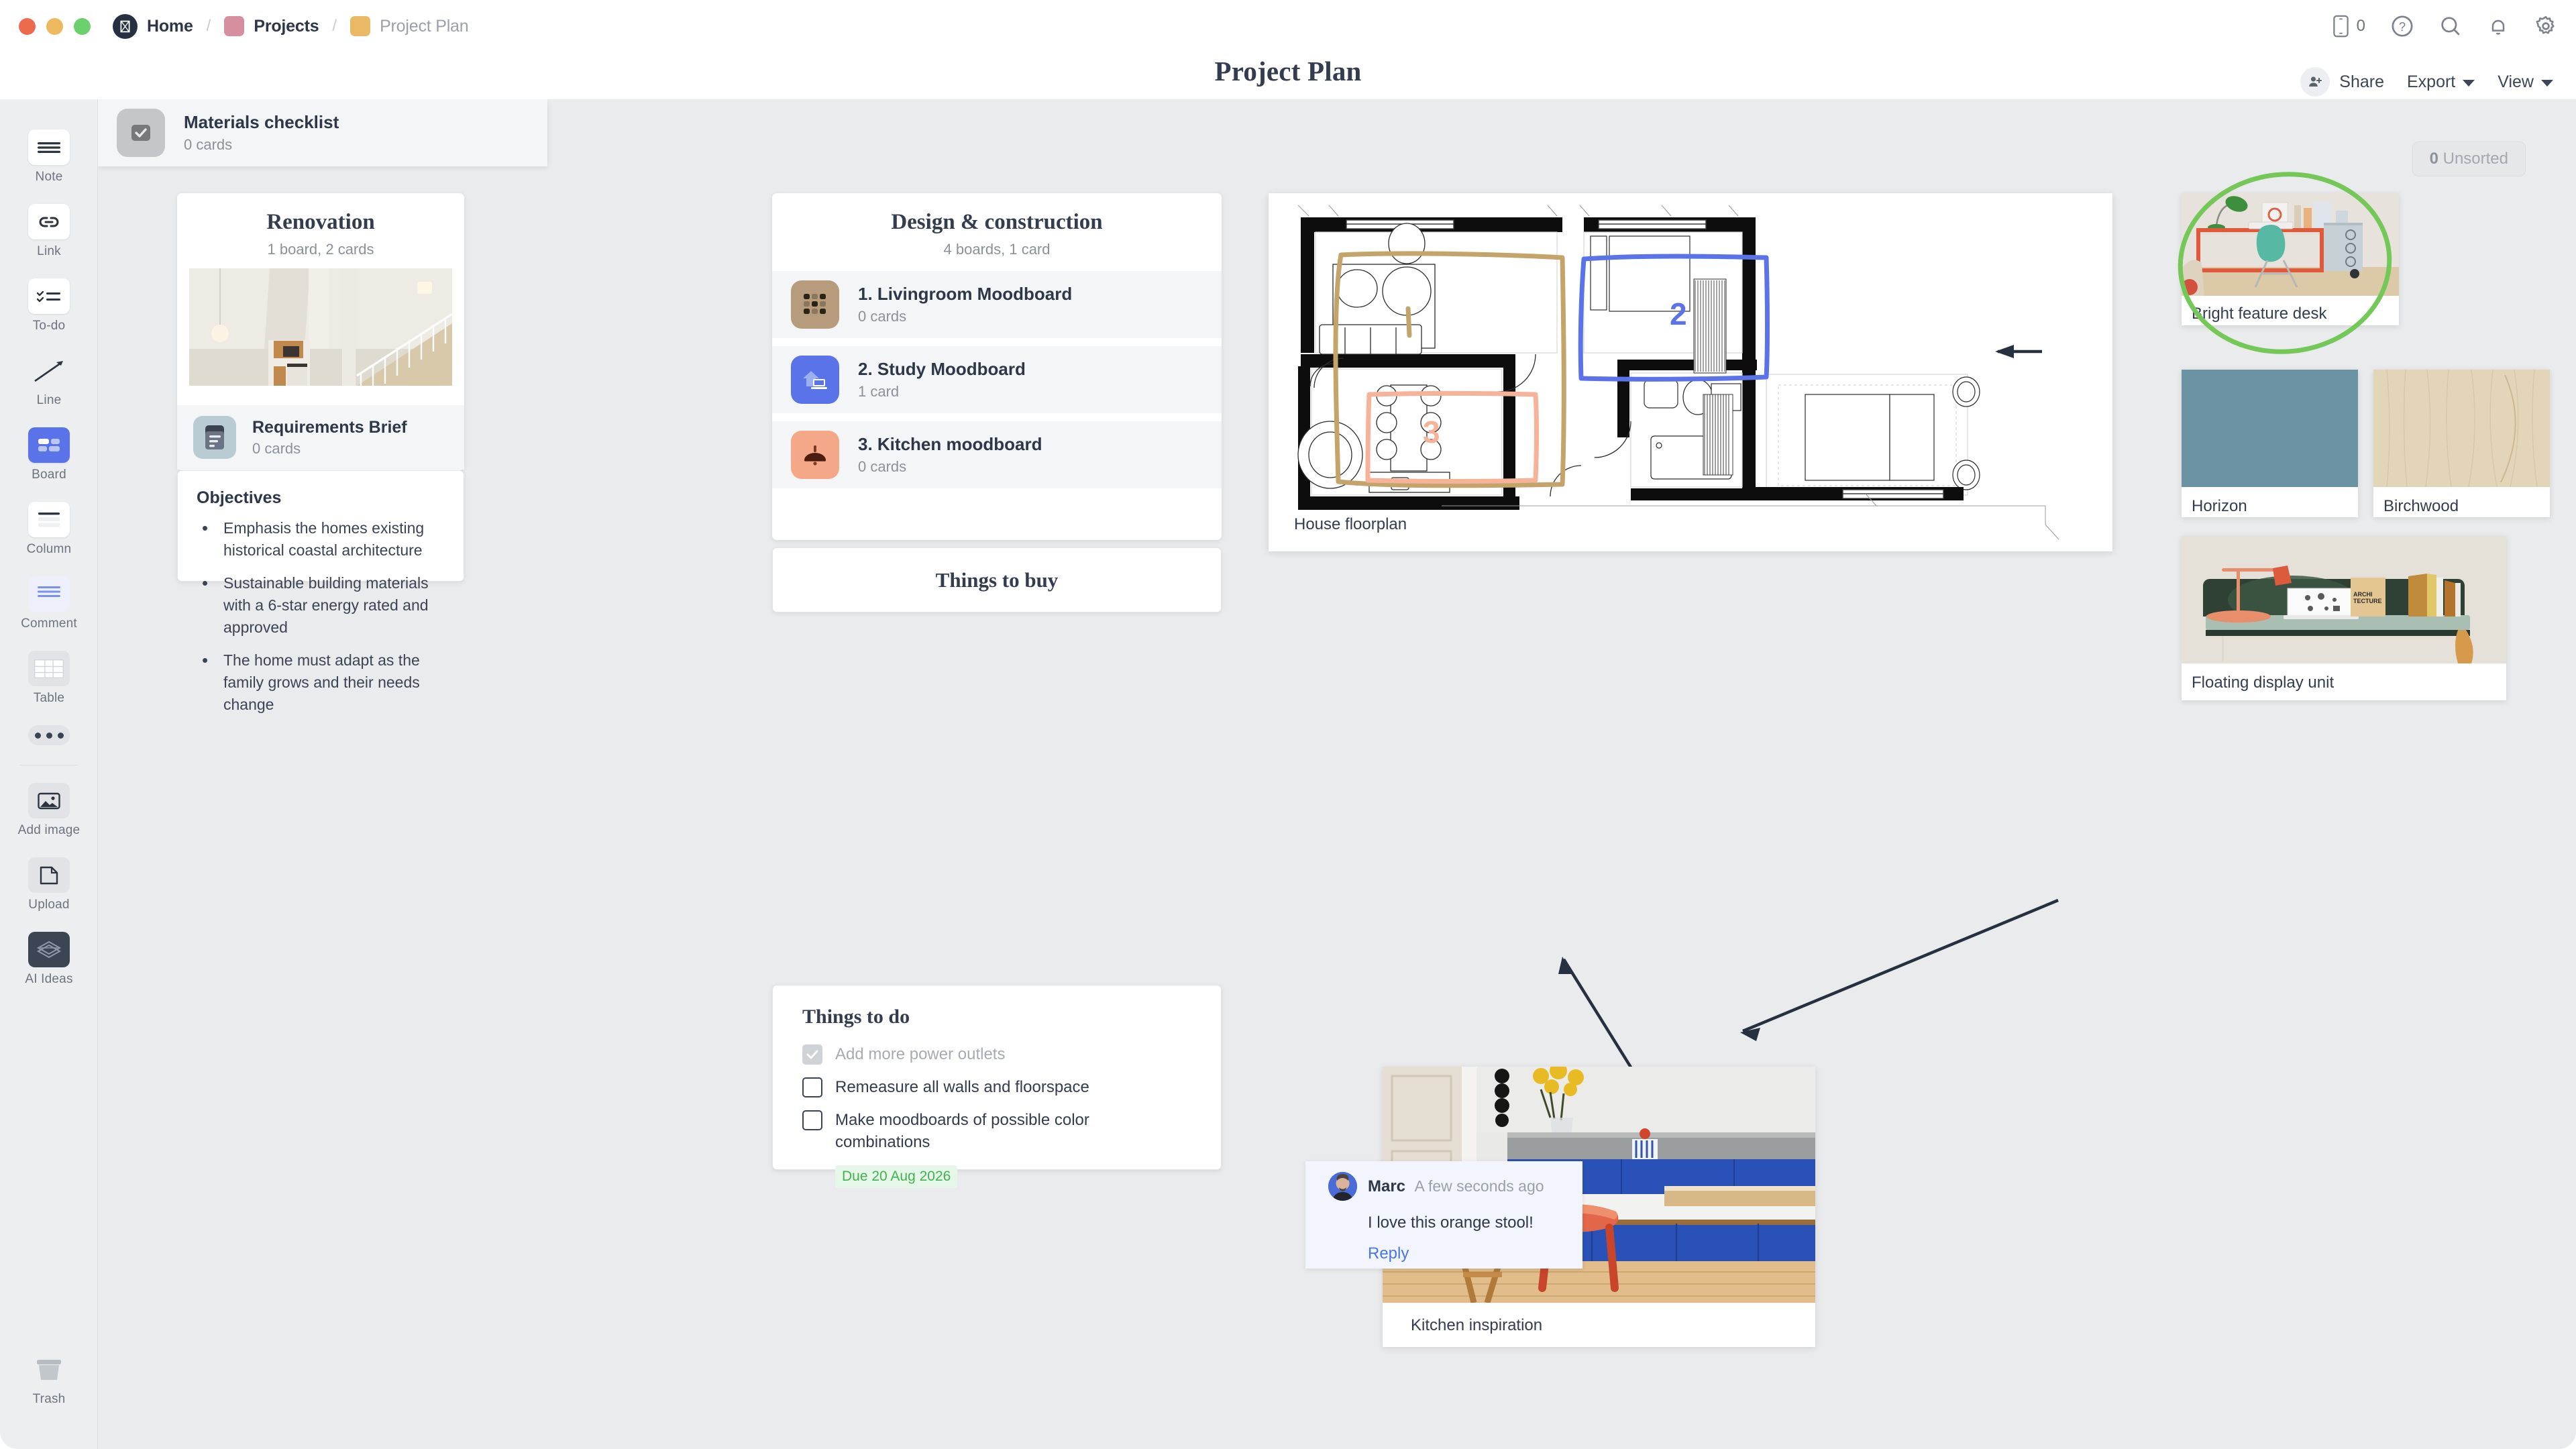 This screenshot has width=2576, height=1449. What do you see at coordinates (2450, 26) in the screenshot?
I see `search-button` at bounding box center [2450, 26].